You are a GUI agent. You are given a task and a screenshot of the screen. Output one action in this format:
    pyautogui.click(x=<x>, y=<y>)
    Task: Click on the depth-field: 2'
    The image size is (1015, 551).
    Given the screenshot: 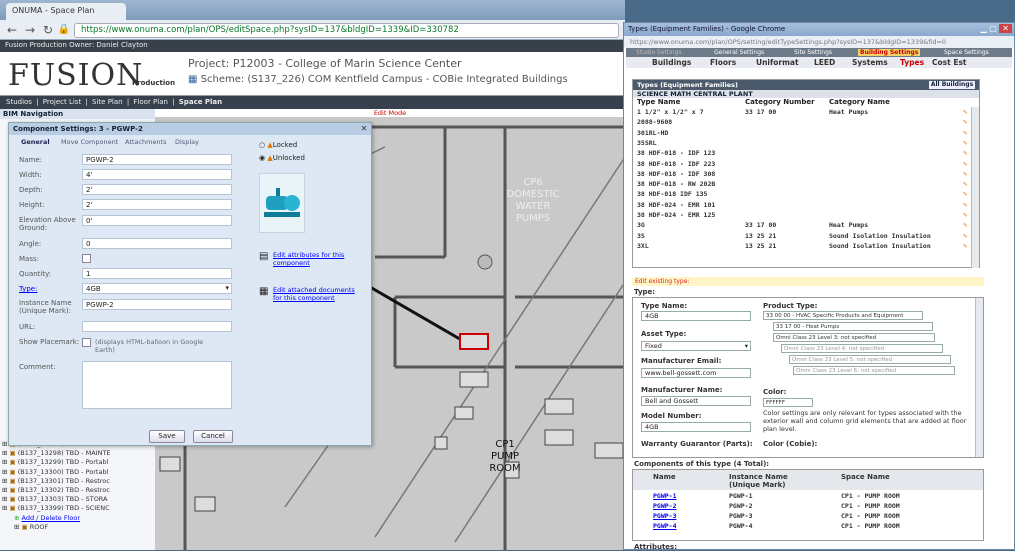 What is the action you would take?
    pyautogui.click(x=157, y=189)
    